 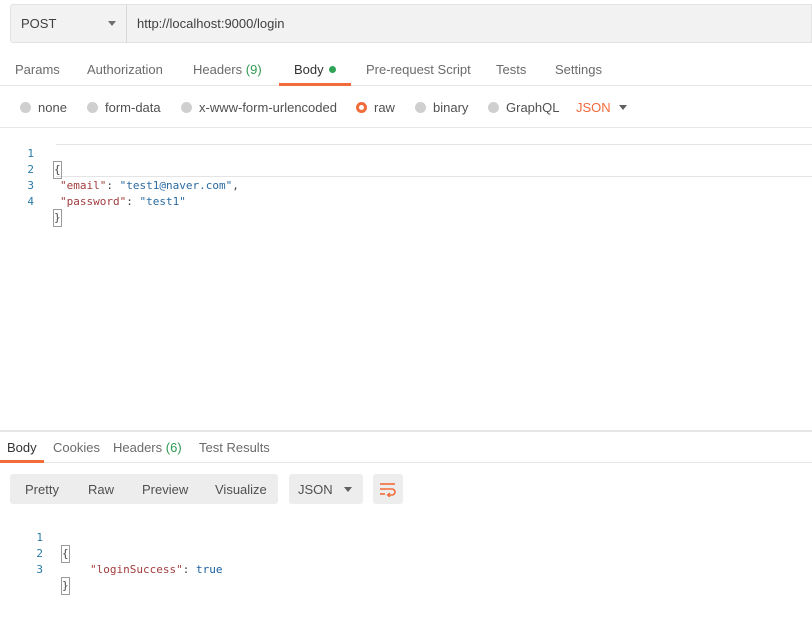 What do you see at coordinates (361, 107) in the screenshot?
I see `radio-selected-icon` at bounding box center [361, 107].